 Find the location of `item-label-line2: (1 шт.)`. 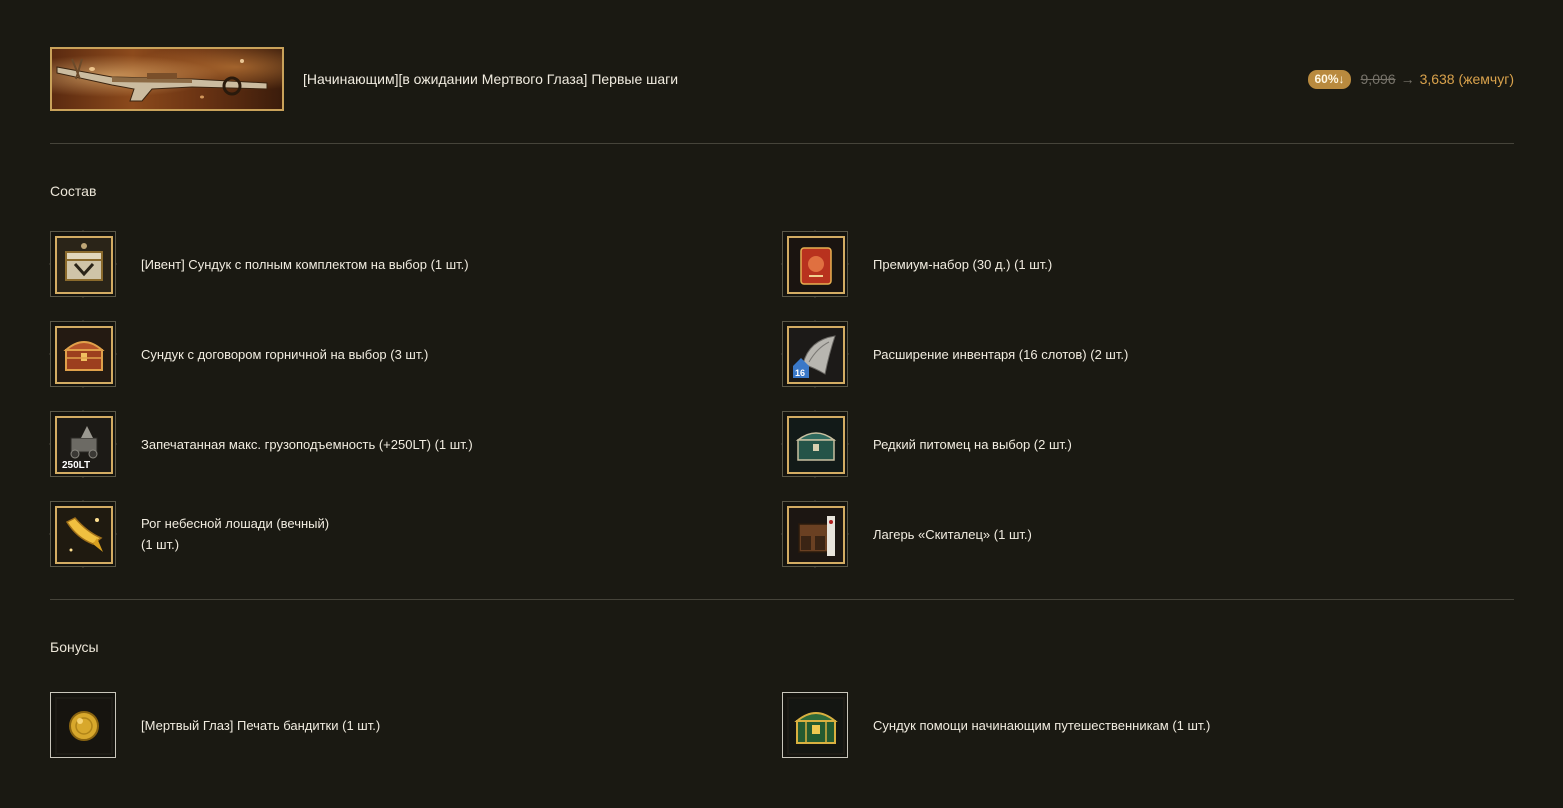

item-label-line2: (1 шт.) is located at coordinates (160, 544).